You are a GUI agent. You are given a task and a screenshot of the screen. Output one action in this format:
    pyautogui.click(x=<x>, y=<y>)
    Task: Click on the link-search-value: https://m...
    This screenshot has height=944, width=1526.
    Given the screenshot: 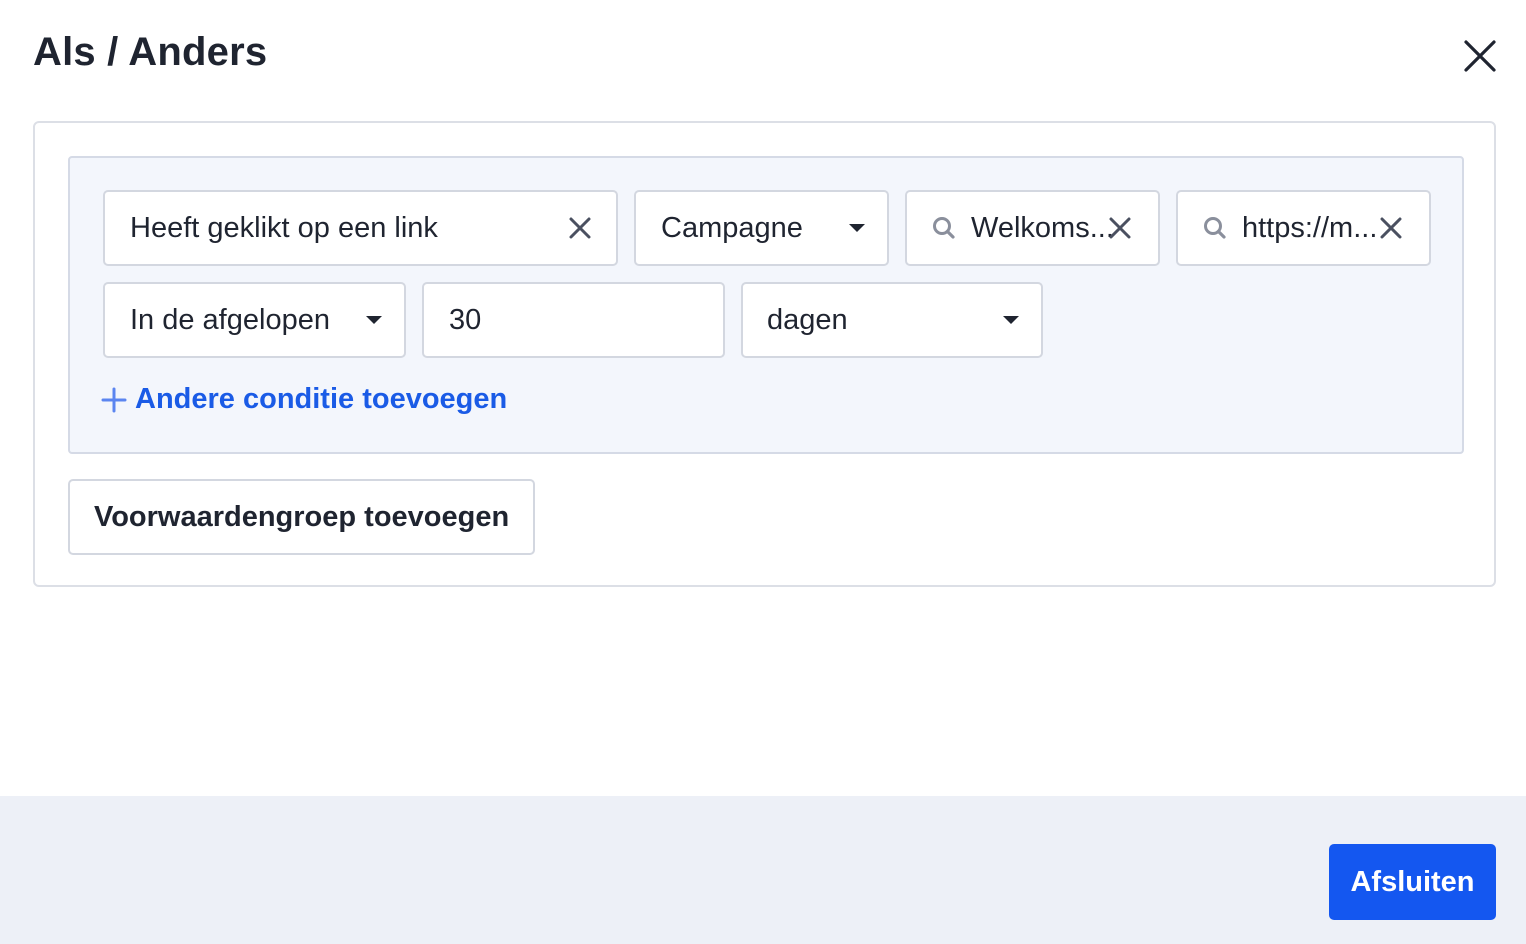 What is the action you would take?
    pyautogui.click(x=1310, y=227)
    